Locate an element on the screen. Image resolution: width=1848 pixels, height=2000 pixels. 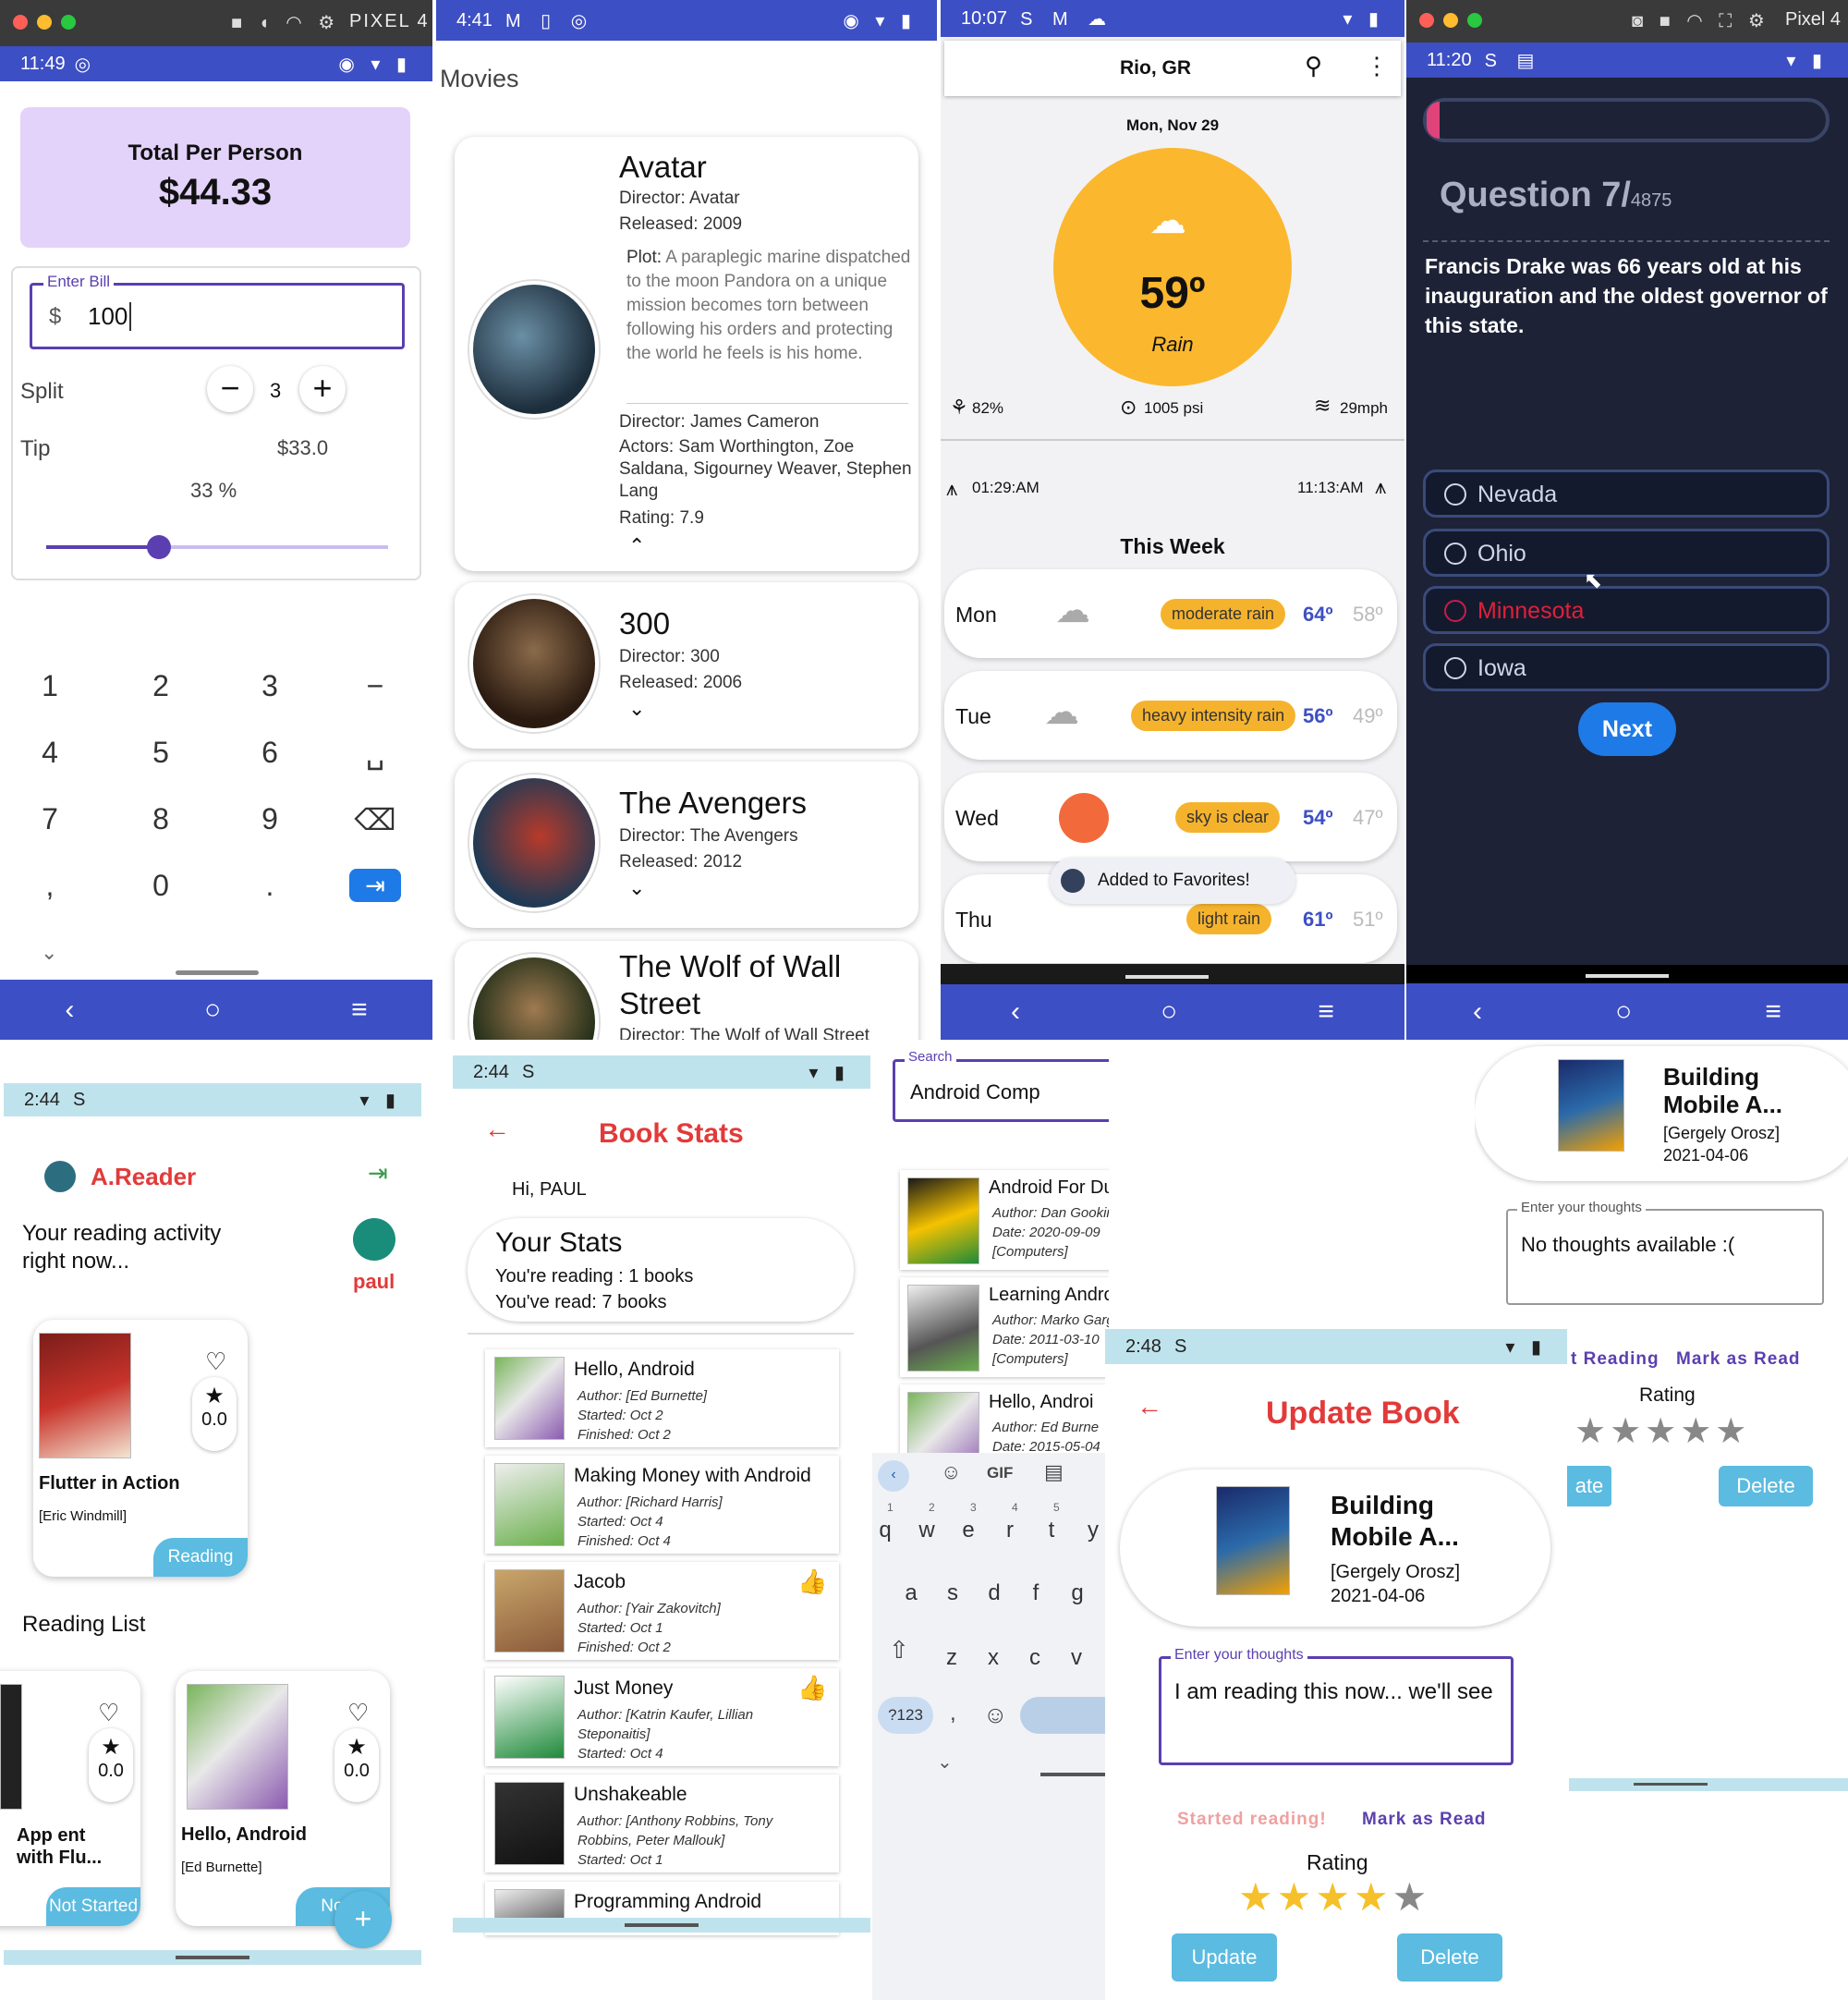
bill-field: Enter Bill $ 100 is located at coordinates (218, 311).